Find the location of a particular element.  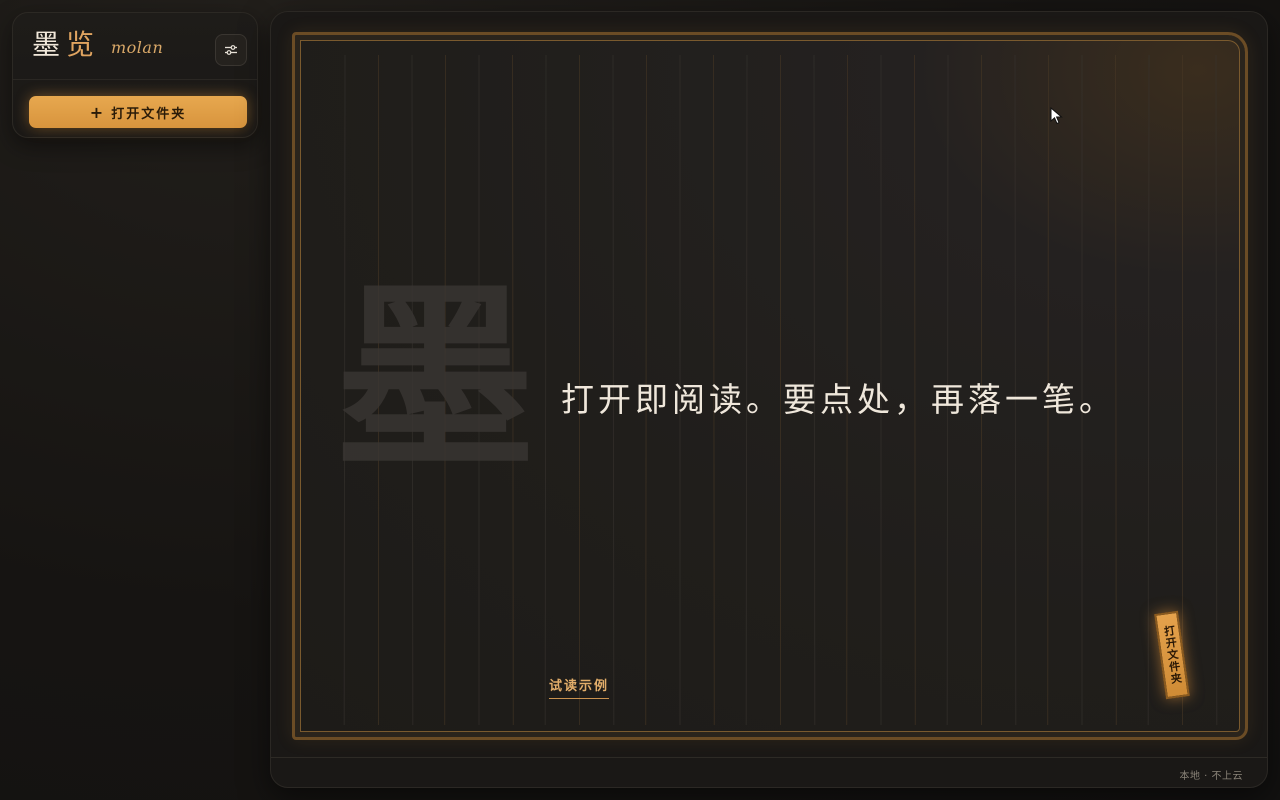

ink-watermark: 墨 is located at coordinates (435, 379).